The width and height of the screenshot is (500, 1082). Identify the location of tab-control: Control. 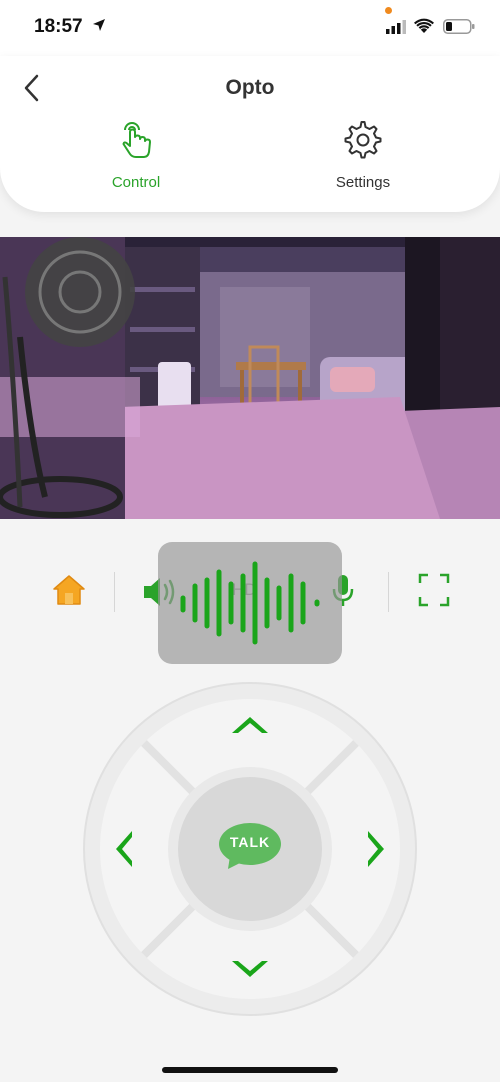
(136, 160).